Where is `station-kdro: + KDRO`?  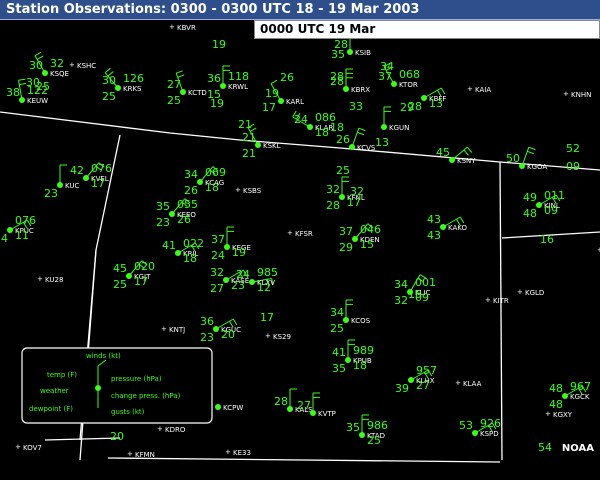 station-kdro: + KDRO is located at coordinates (171, 429).